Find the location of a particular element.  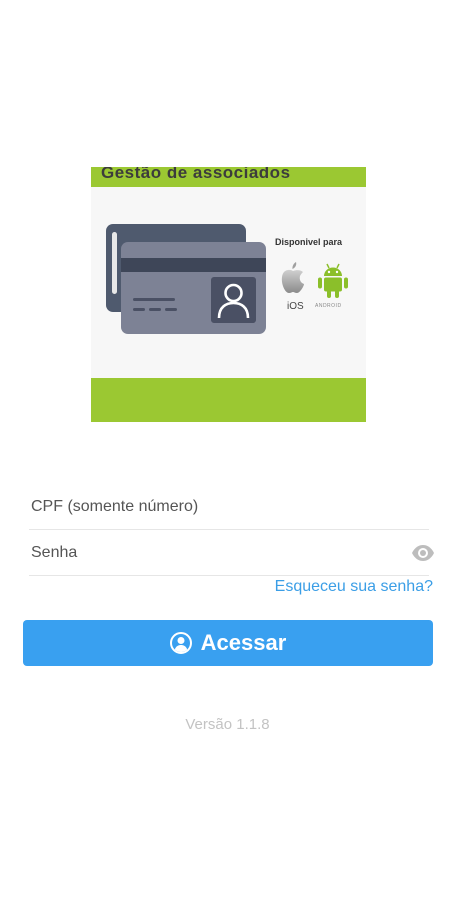

apple-icon is located at coordinates (292, 277).